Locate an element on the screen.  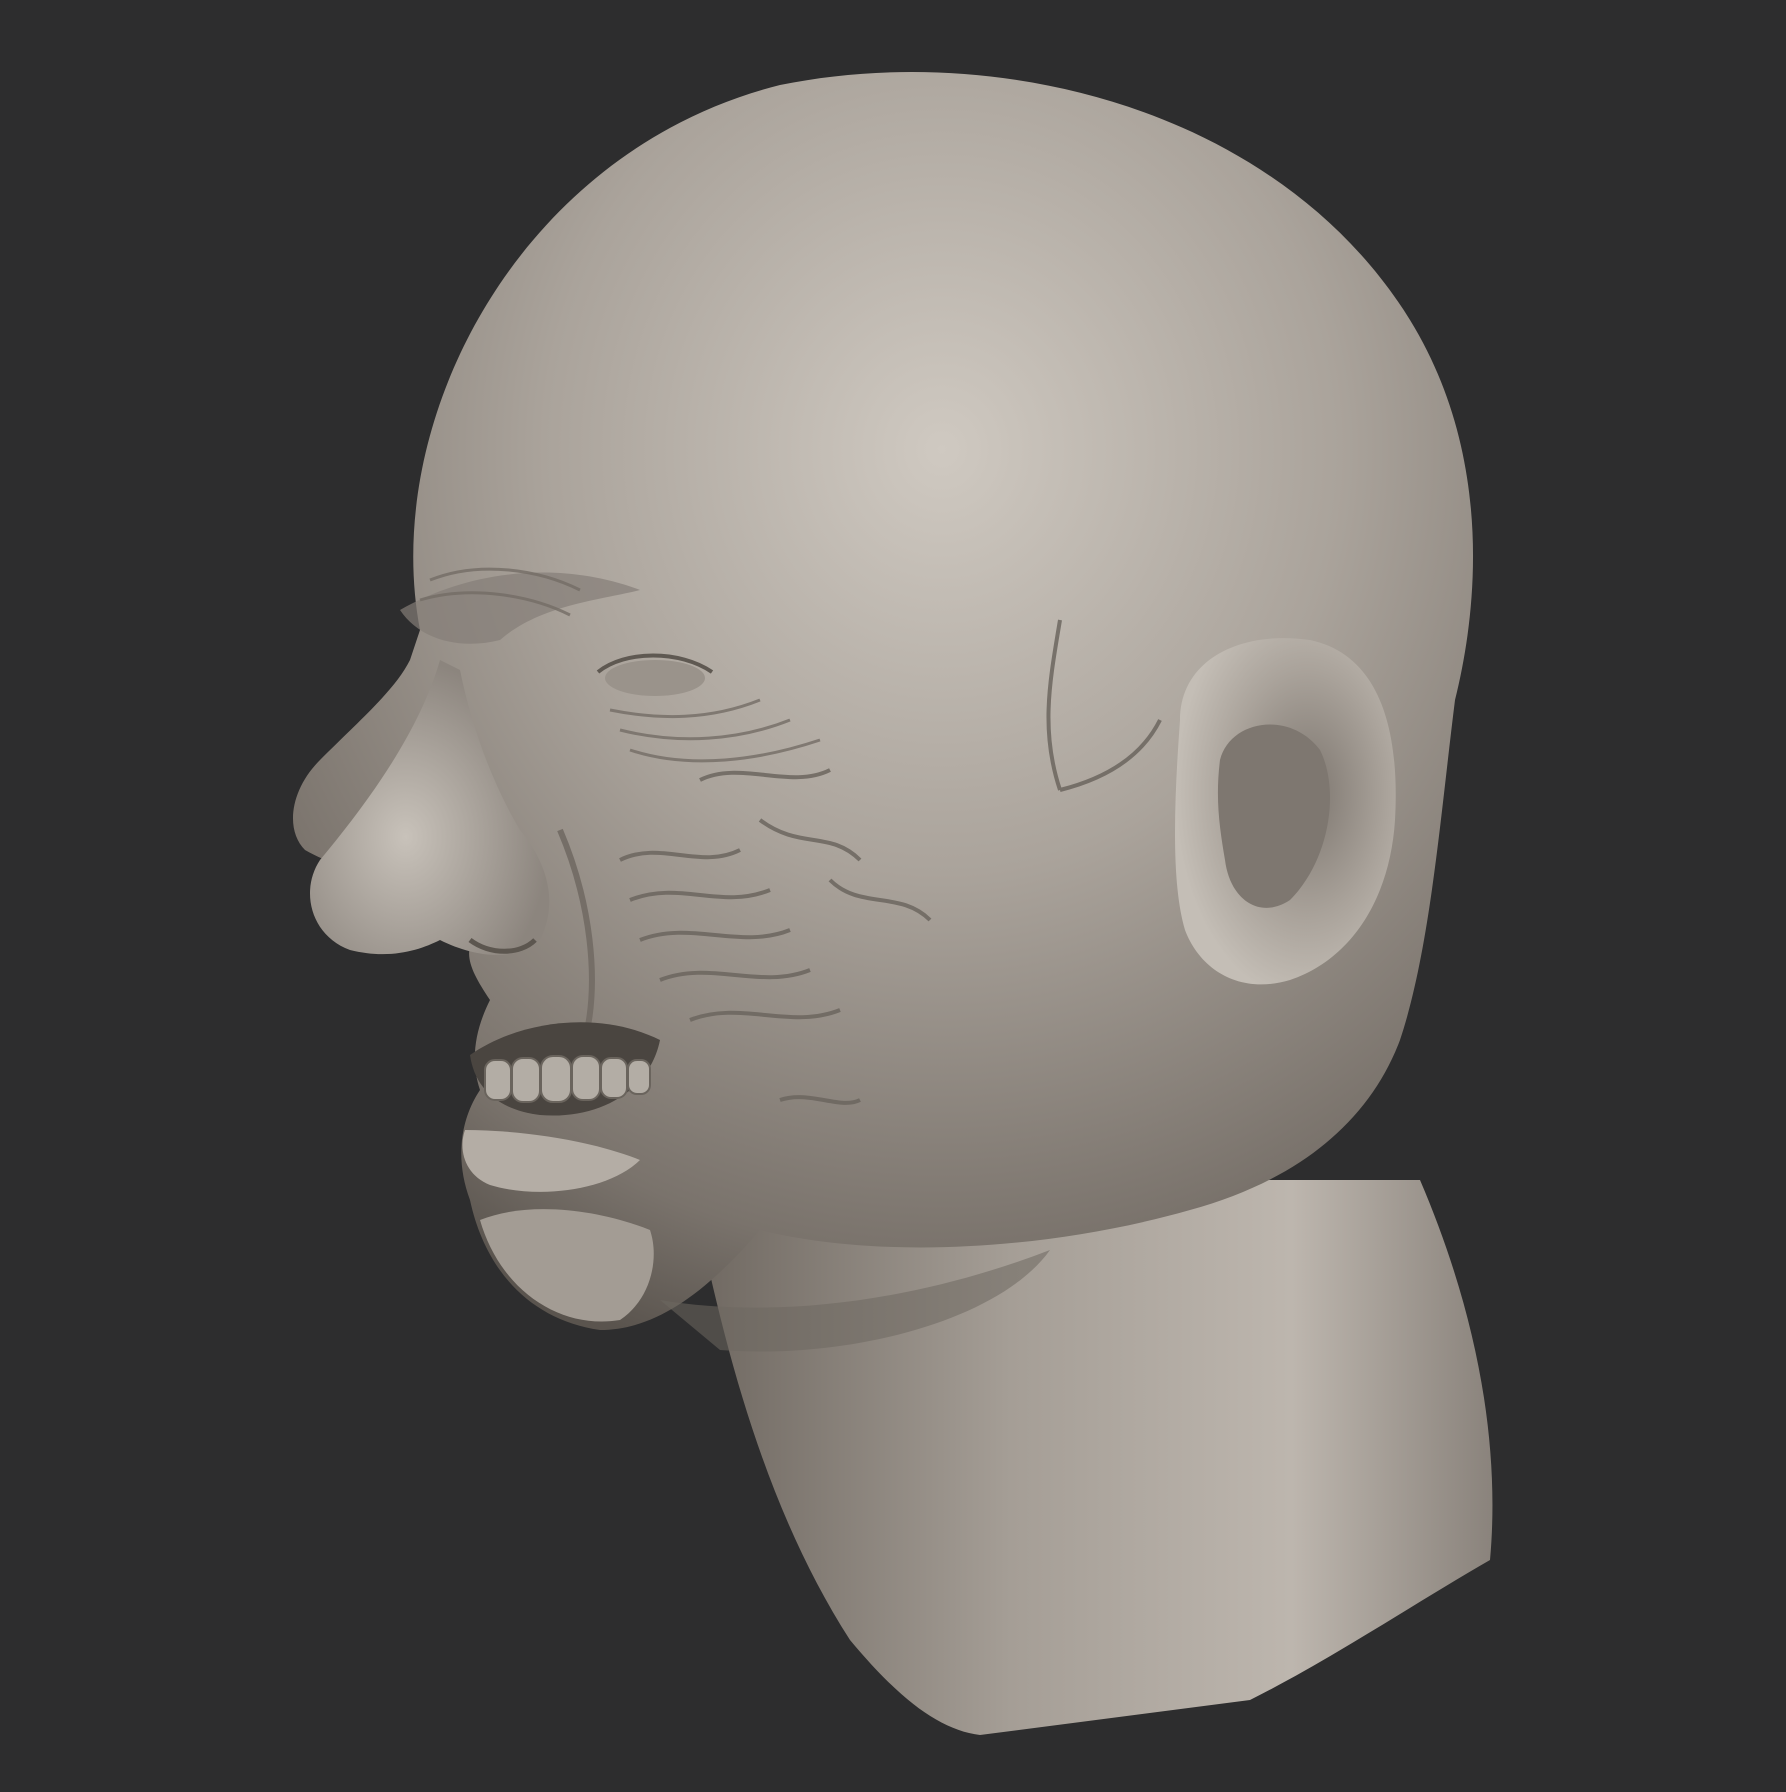
chin is located at coordinates (567, 1265).